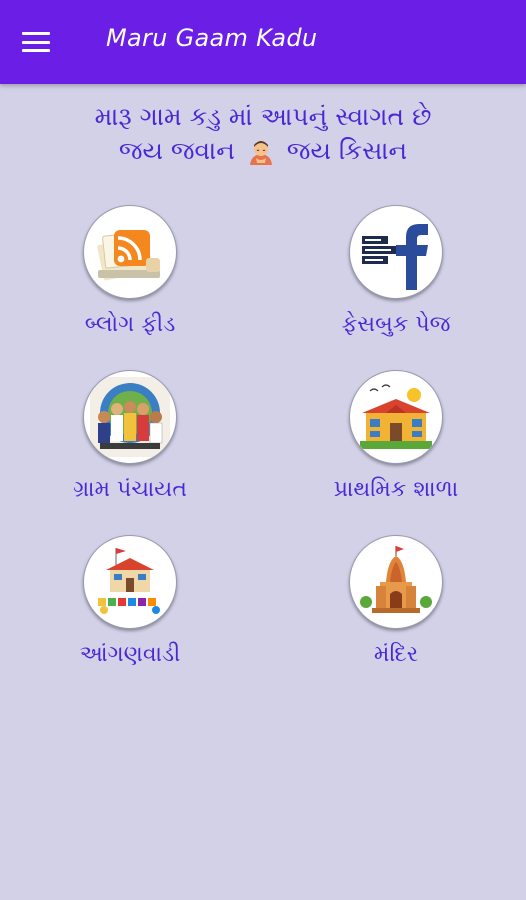  I want to click on grid-item-label: ગ્રામ પંચાયત, so click(130, 489).